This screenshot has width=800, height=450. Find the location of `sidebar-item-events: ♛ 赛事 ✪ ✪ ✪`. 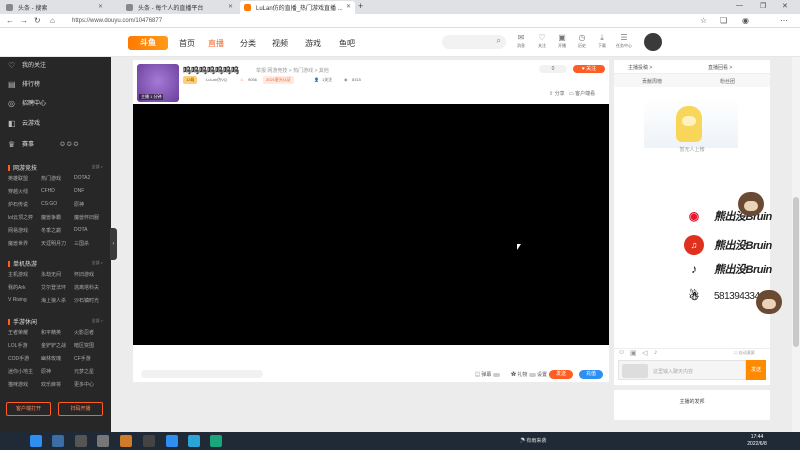

sidebar-item-events: ♛ 赛事 ✪ ✪ ✪ is located at coordinates (43, 145).